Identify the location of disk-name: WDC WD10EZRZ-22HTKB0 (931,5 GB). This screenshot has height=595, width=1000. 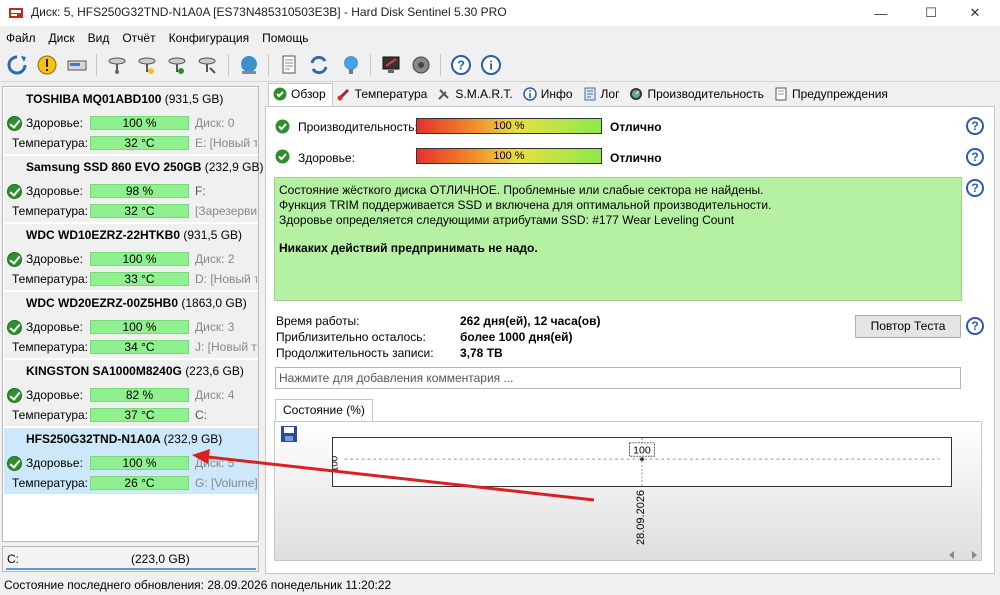
(134, 235).